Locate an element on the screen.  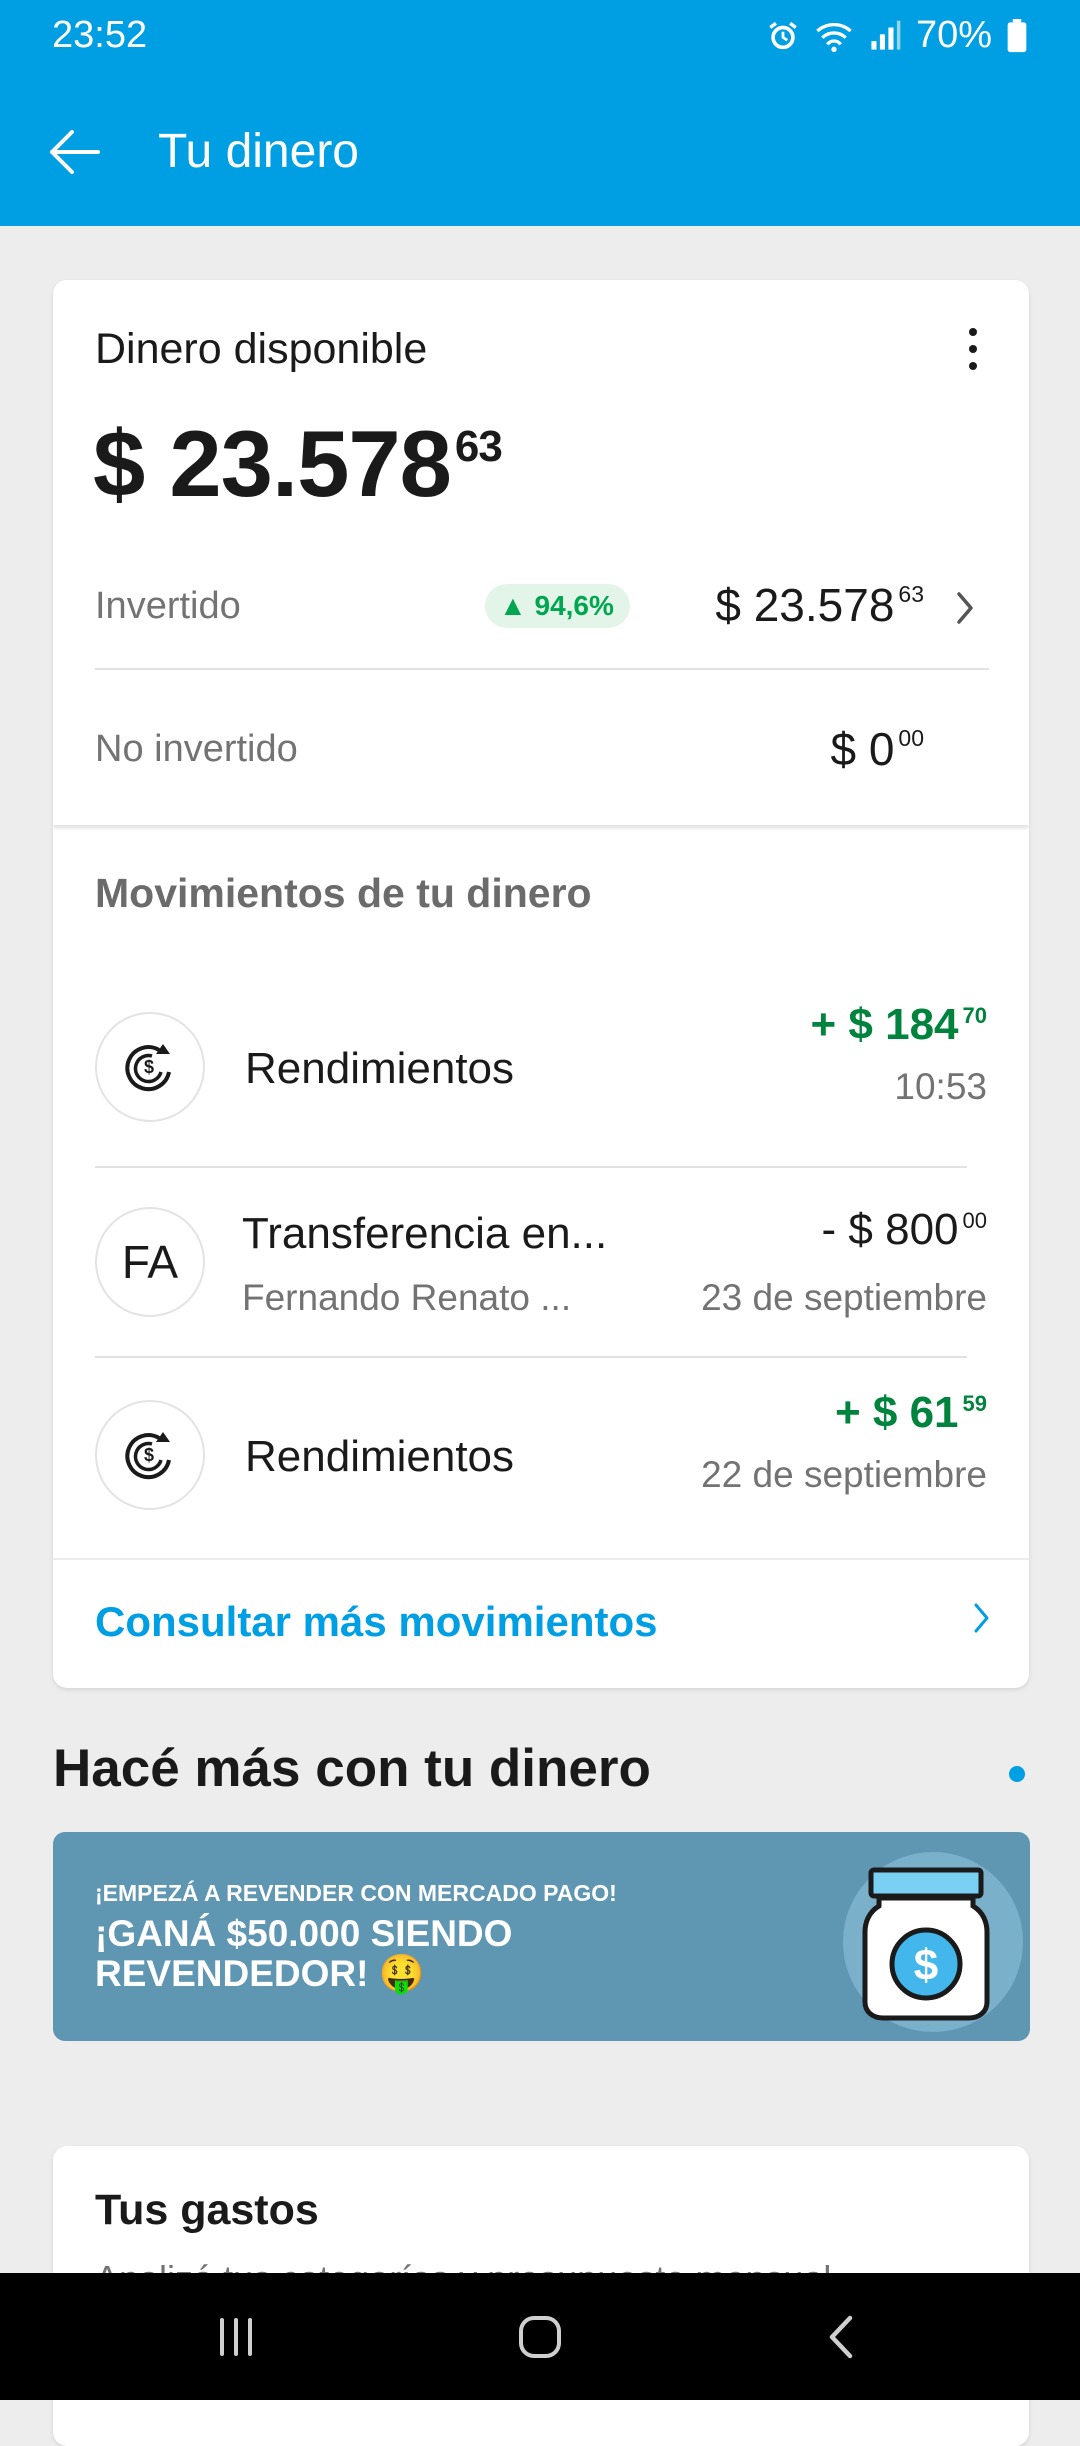
not-invested-amount: $ 0 00 is located at coordinates (877, 749).